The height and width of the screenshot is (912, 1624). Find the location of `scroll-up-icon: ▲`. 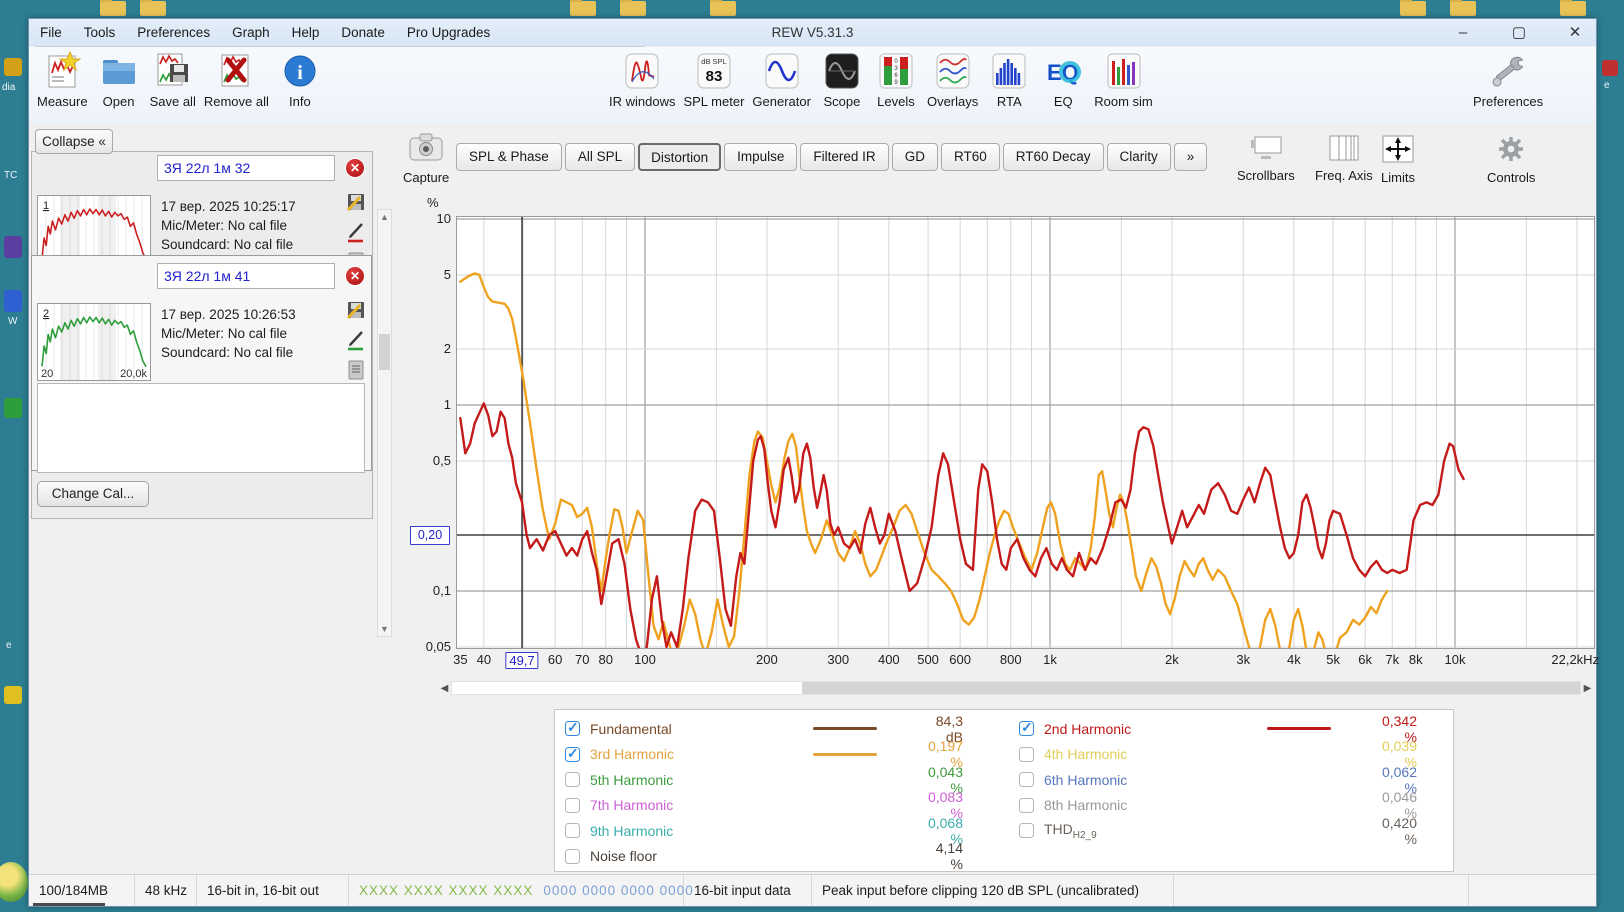

scroll-up-icon: ▲ is located at coordinates (384, 217).